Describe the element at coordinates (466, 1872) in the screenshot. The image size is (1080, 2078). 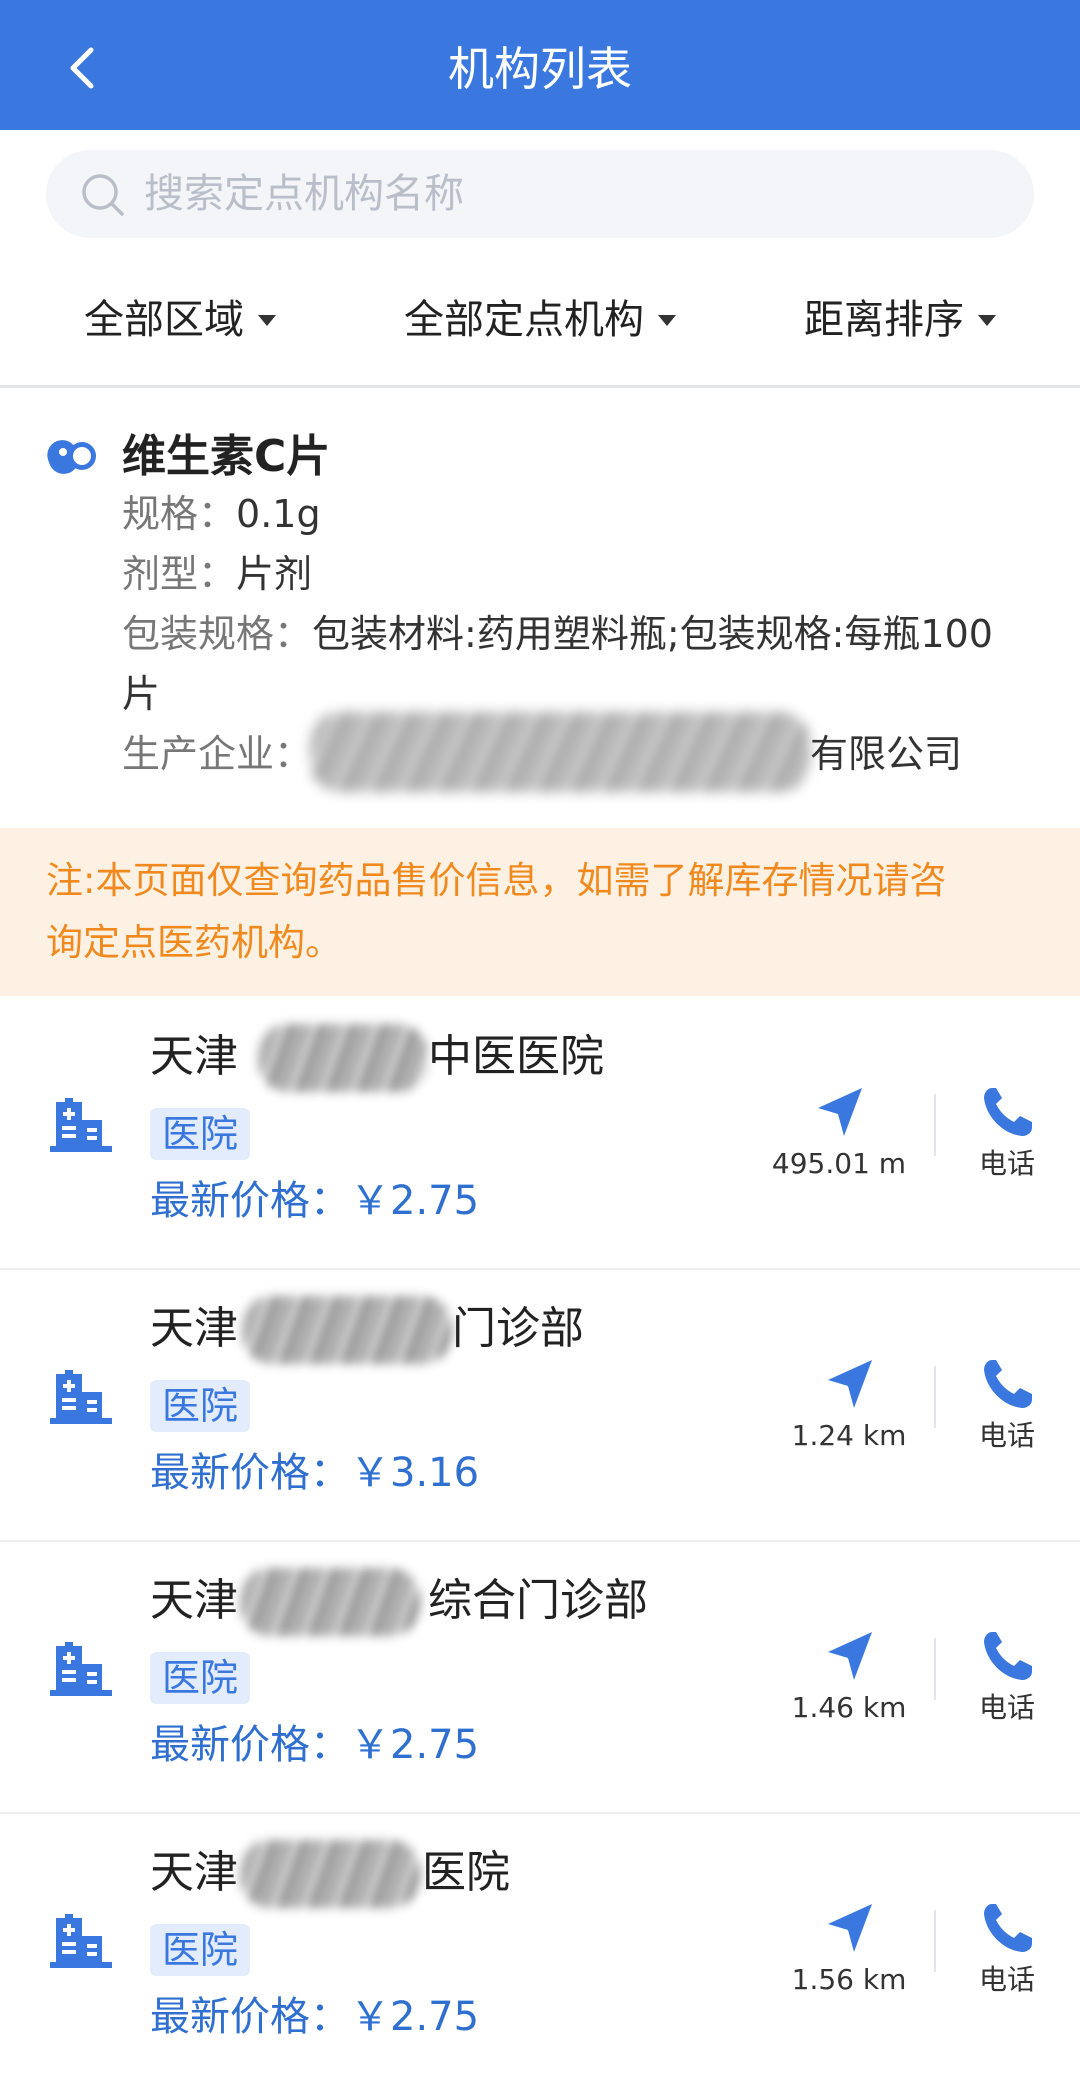
I see `institution-name-suffix: 医院` at that location.